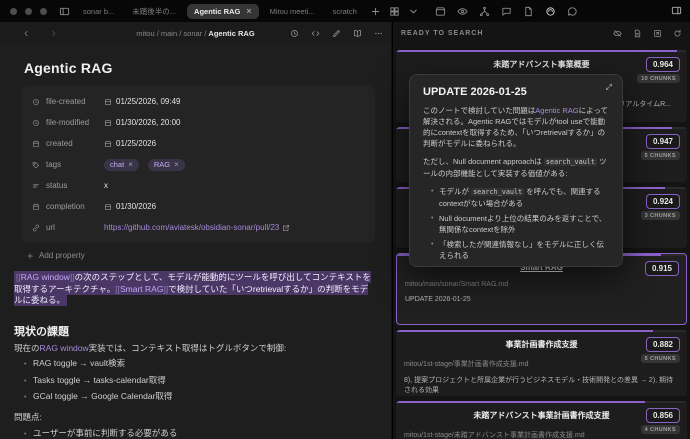  What do you see at coordinates (28, 417) in the screenshot?
I see `problems-label: 問題点:` at bounding box center [28, 417].